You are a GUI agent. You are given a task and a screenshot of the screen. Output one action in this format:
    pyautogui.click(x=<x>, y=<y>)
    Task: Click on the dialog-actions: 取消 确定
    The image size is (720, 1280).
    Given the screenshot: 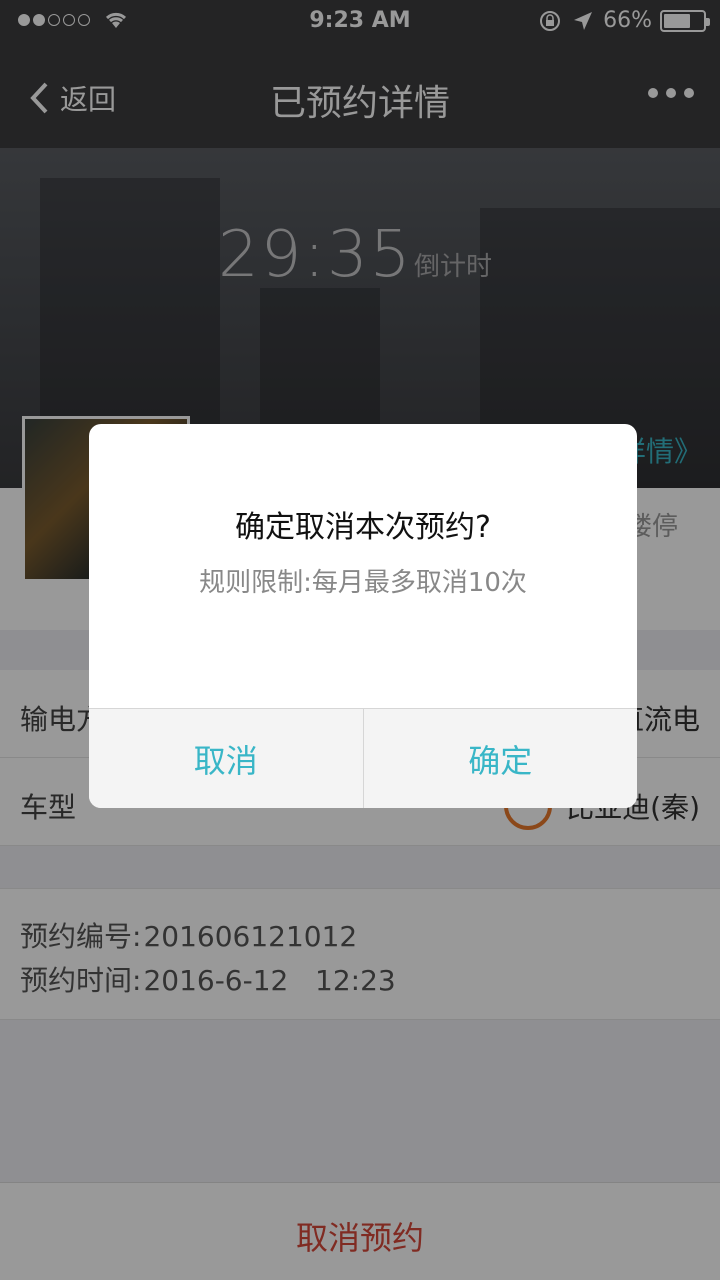 What is the action you would take?
    pyautogui.click(x=363, y=758)
    